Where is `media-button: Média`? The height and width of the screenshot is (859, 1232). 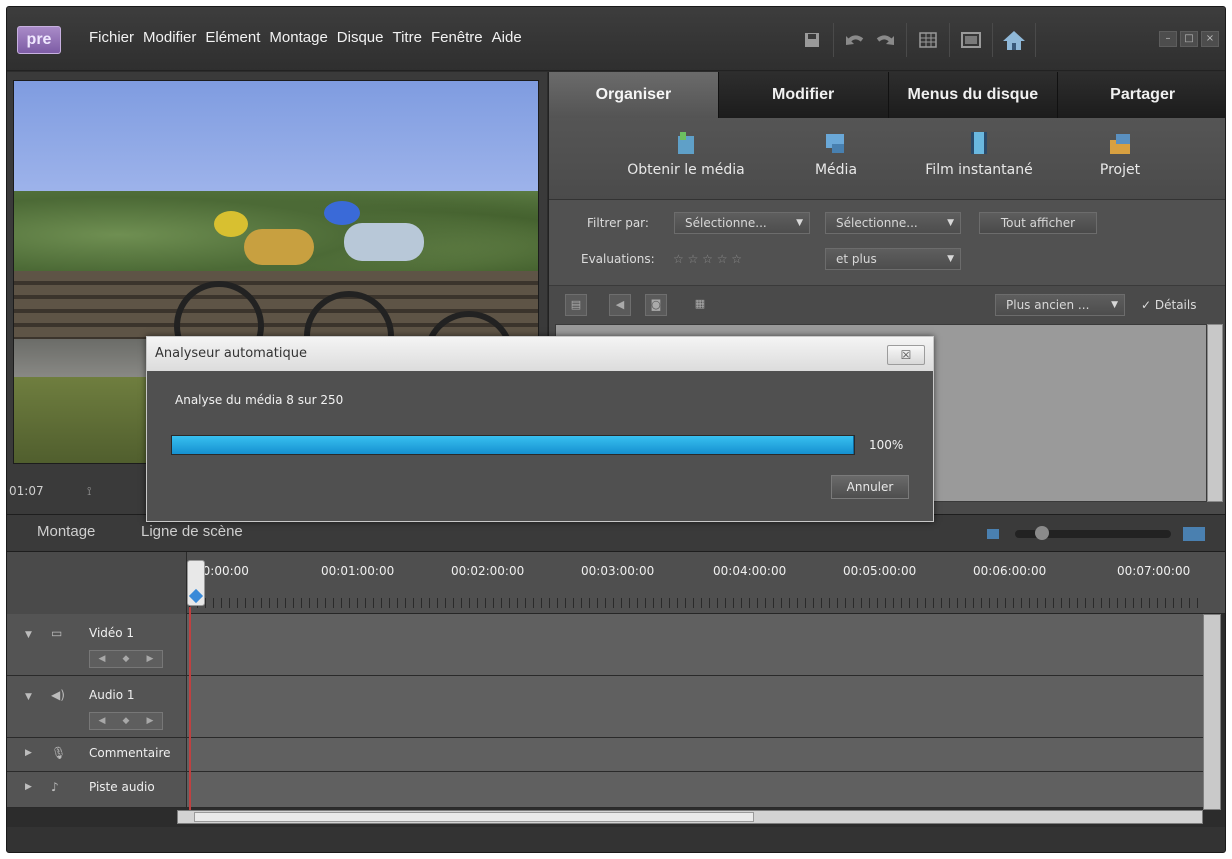 media-button: Média is located at coordinates (836, 154).